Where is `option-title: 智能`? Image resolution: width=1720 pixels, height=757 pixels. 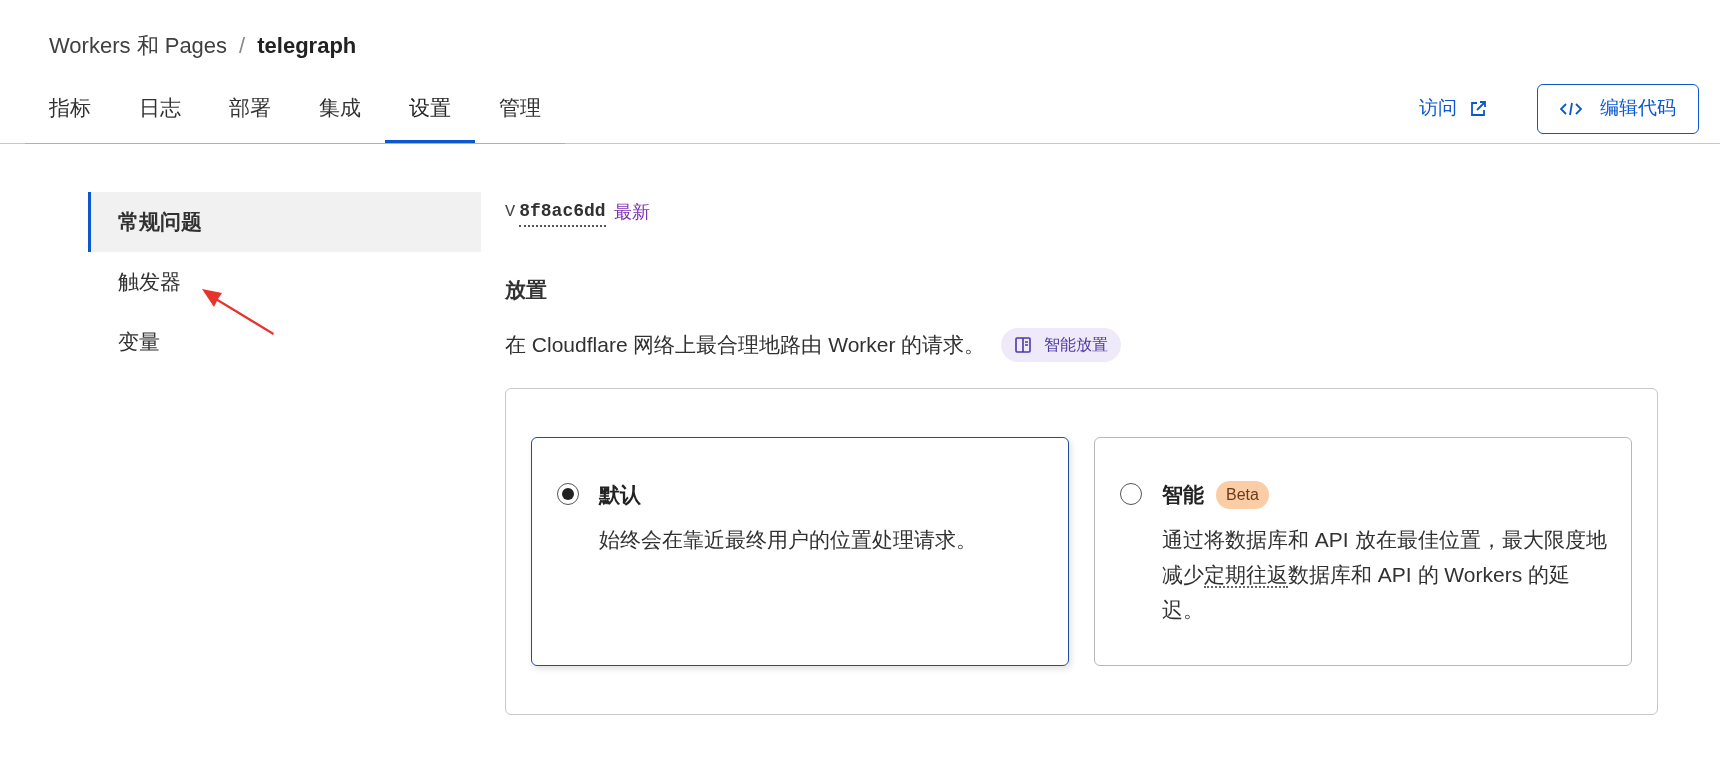
option-title: 智能 is located at coordinates (1183, 494).